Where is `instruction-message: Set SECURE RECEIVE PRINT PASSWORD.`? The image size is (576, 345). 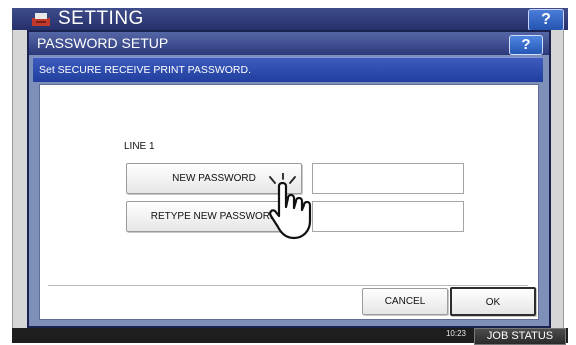
instruction-message: Set SECURE RECEIVE PRINT PASSWORD. is located at coordinates (145, 70).